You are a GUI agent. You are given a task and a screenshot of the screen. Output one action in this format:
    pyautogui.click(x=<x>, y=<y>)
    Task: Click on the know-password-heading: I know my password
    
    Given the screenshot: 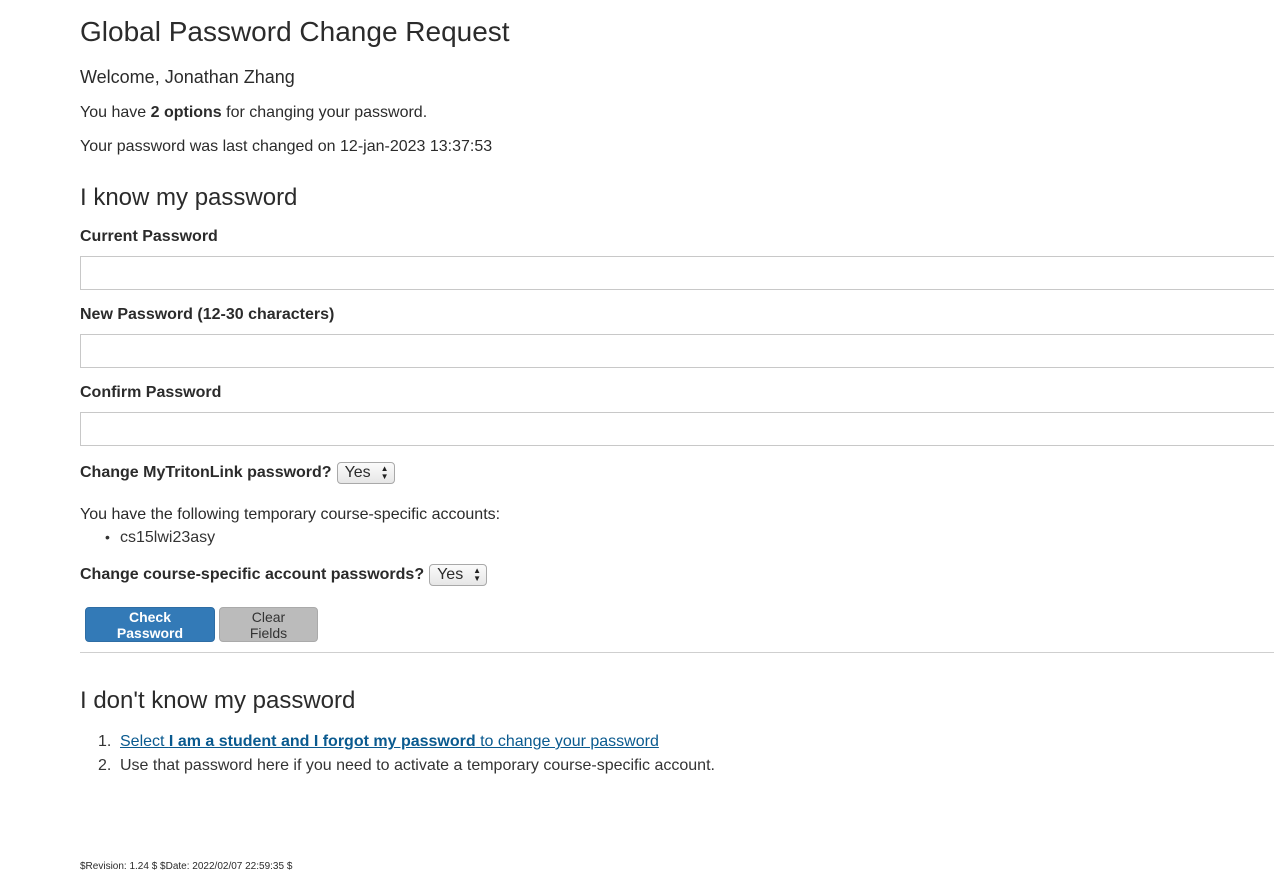 What is the action you would take?
    pyautogui.click(x=189, y=197)
    